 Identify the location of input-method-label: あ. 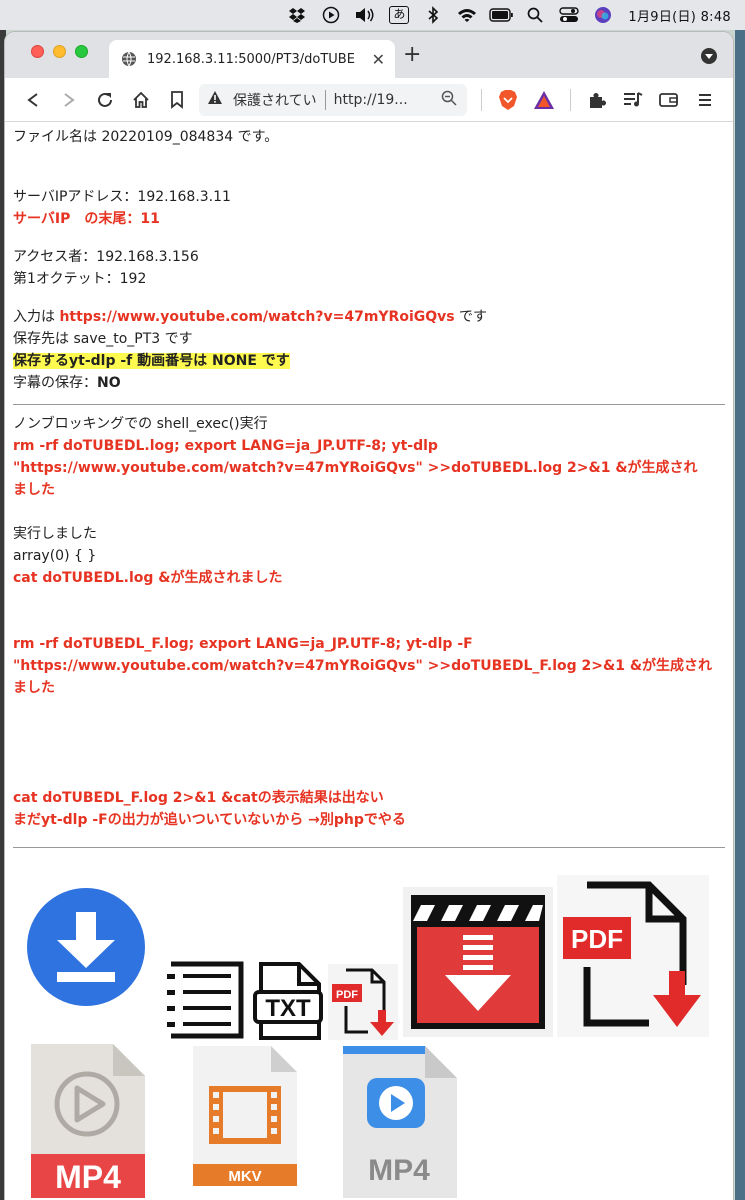
(399, 15).